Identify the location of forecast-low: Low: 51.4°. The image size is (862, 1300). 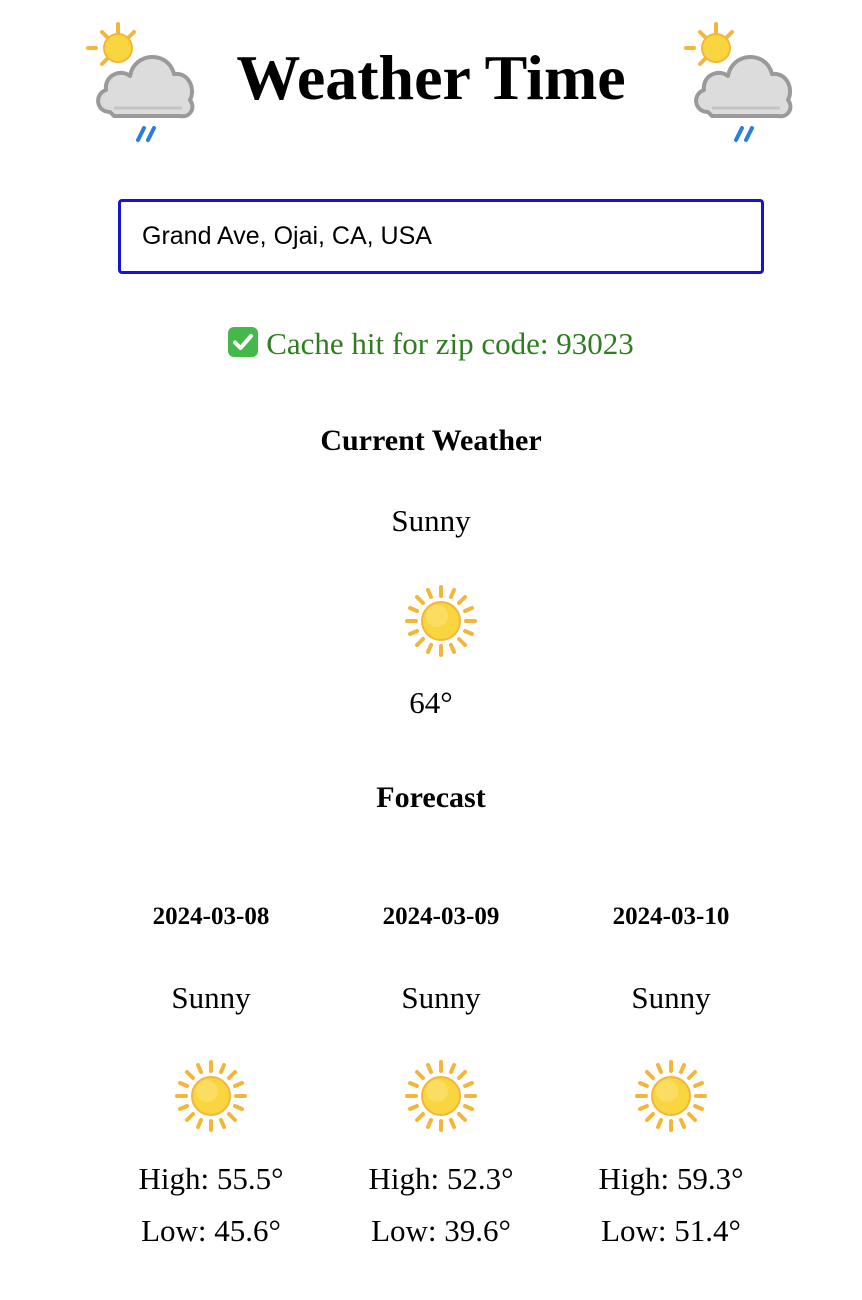
(671, 1230).